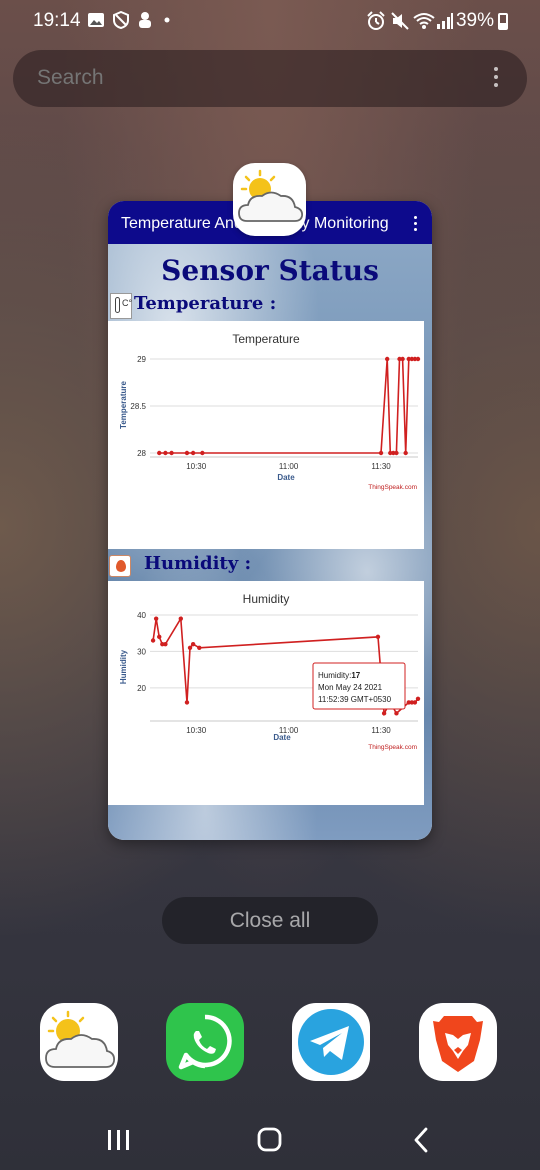 This screenshot has width=540, height=1170. What do you see at coordinates (286, 477) in the screenshot?
I see `chart-xlabel: Date` at bounding box center [286, 477].